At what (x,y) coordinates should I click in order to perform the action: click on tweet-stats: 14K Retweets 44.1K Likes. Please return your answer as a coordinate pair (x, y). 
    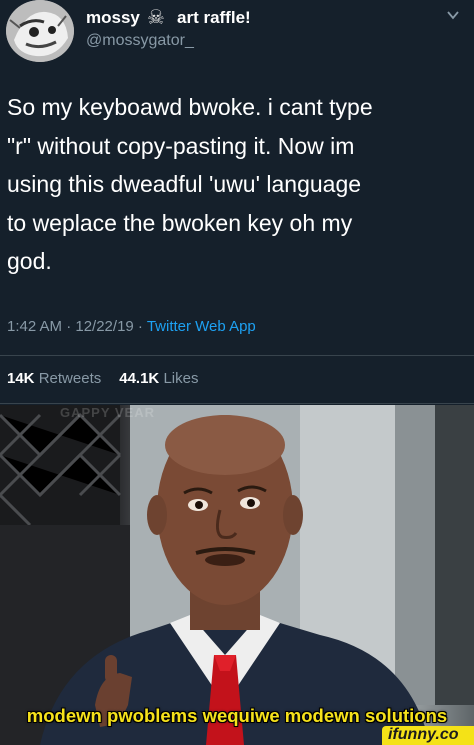
    Looking at the image, I should click on (102, 378).